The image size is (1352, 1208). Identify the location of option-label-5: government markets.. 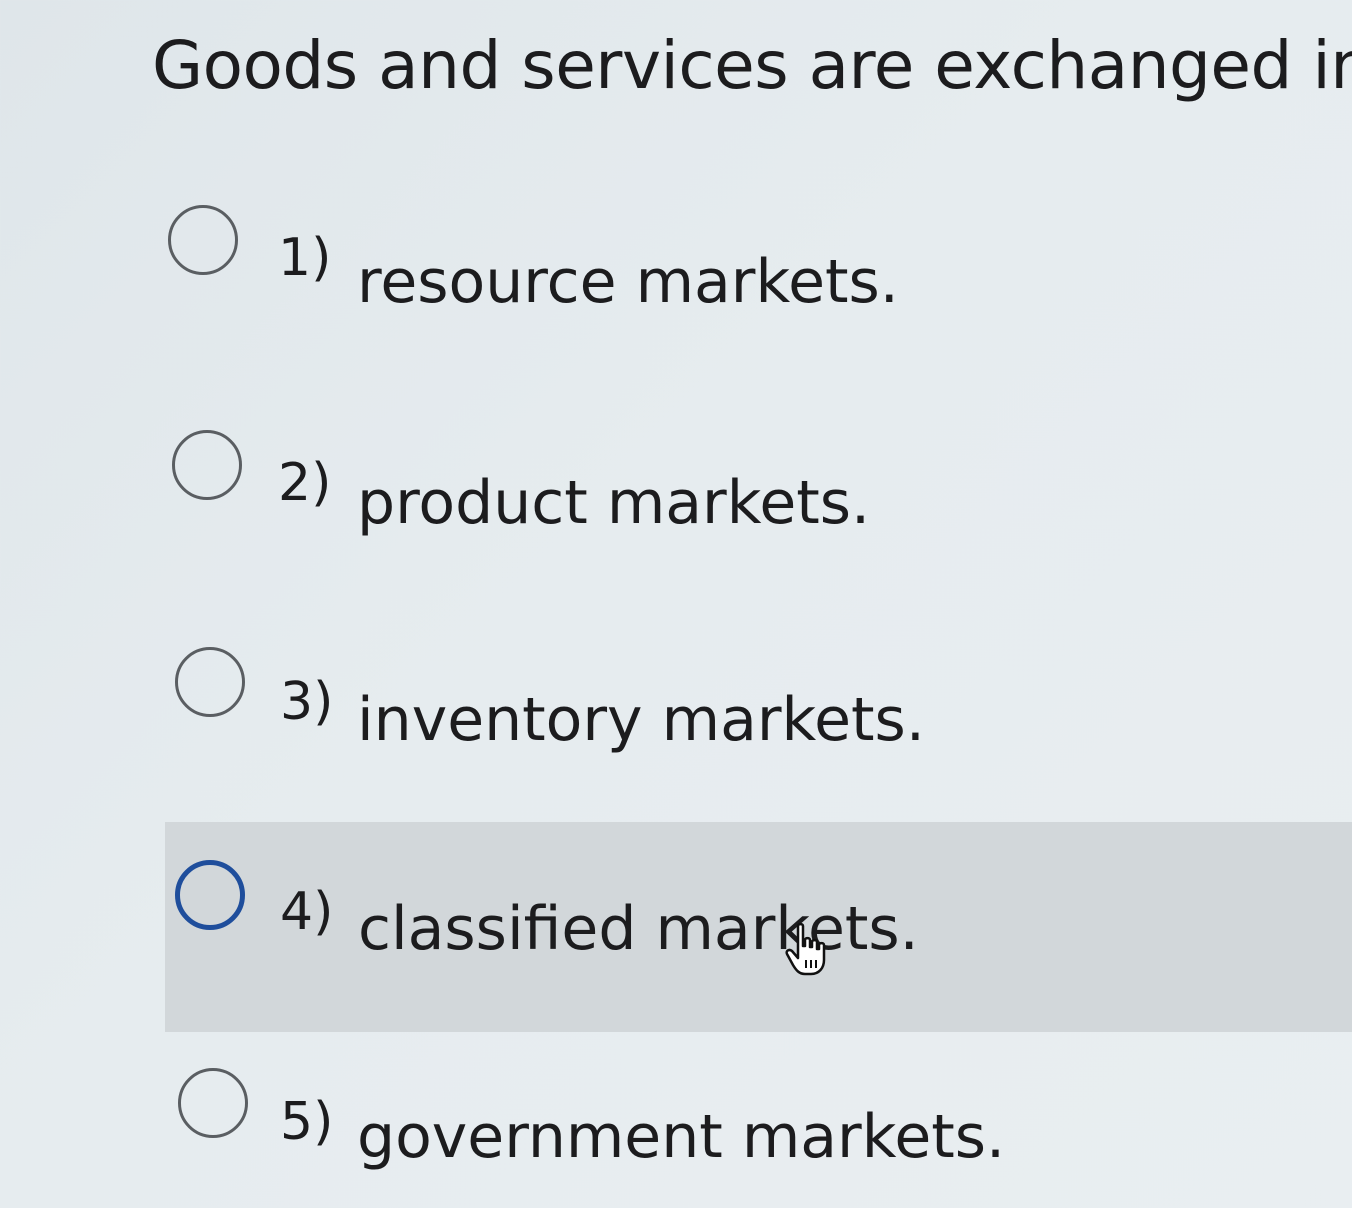
(681, 1137).